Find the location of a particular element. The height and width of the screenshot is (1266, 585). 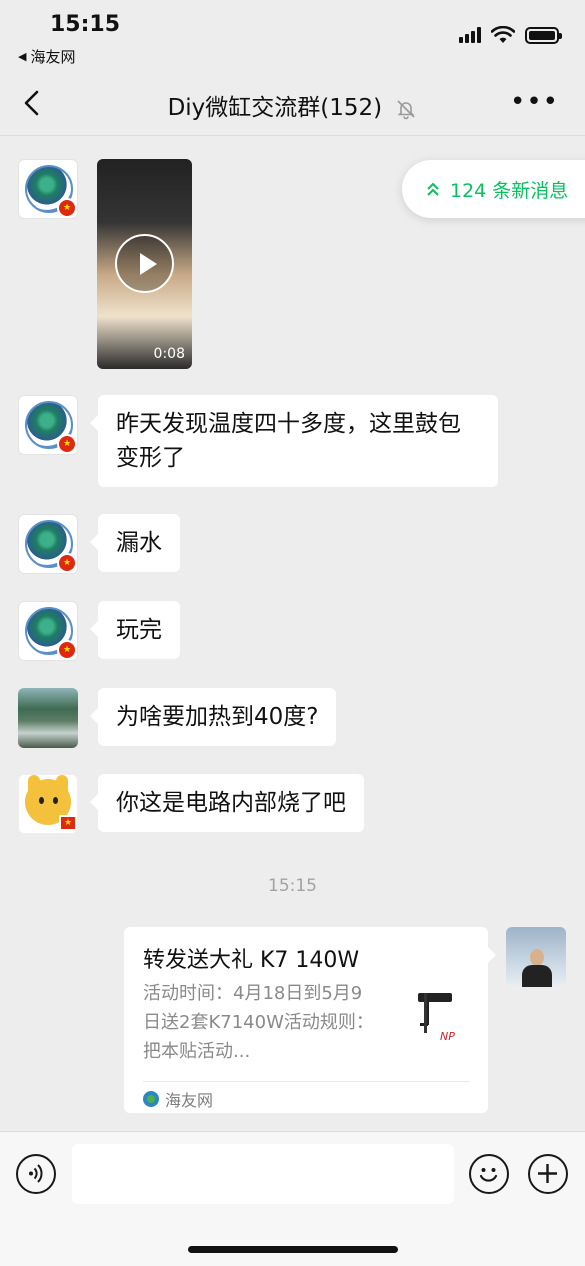

plus-icon is located at coordinates (547, 1173).